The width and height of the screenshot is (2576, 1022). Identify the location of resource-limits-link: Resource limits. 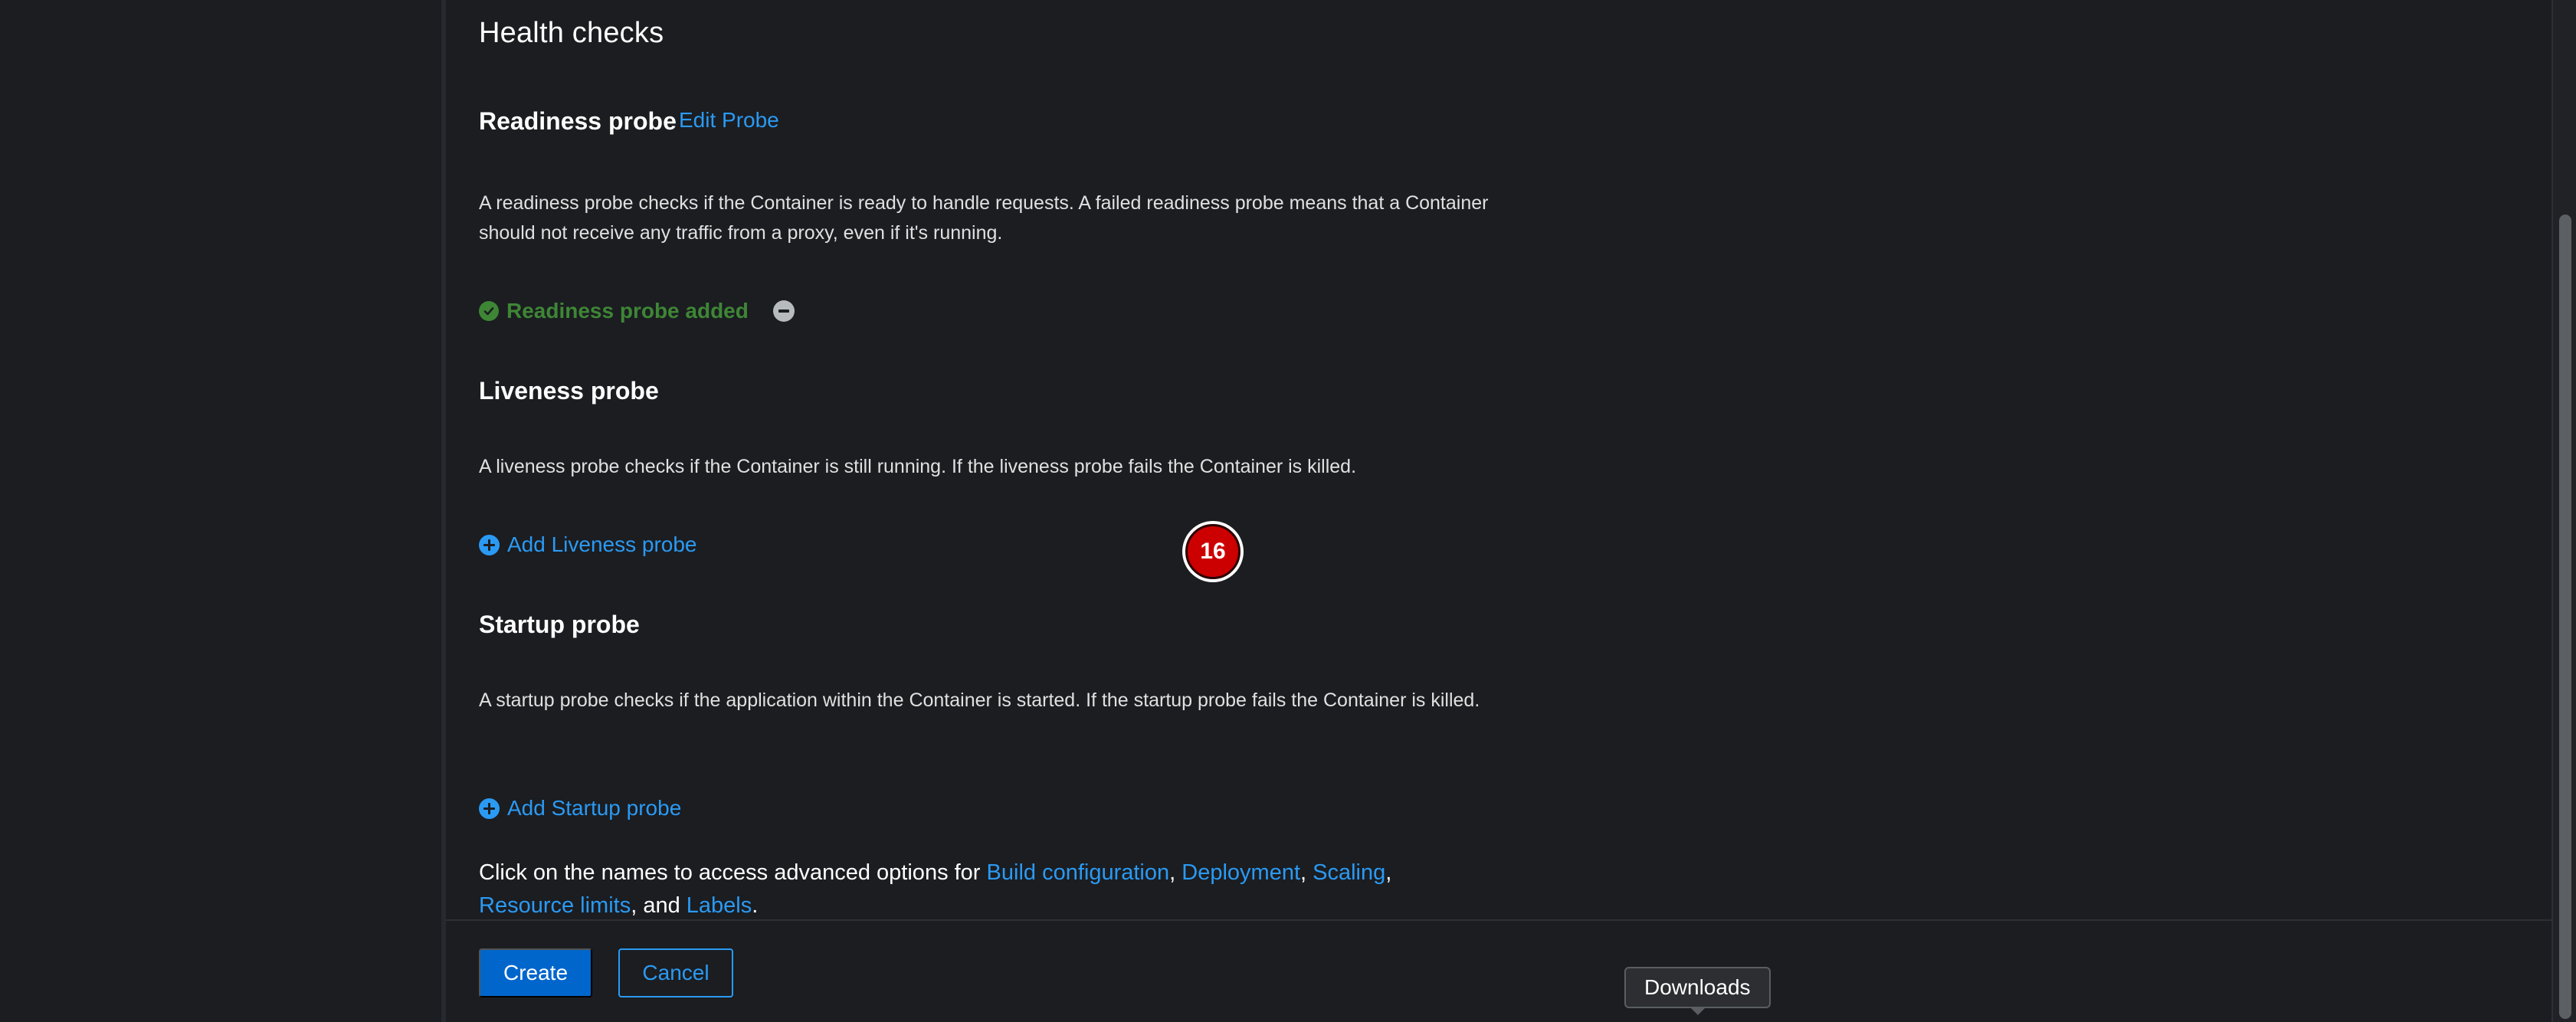
(555, 905).